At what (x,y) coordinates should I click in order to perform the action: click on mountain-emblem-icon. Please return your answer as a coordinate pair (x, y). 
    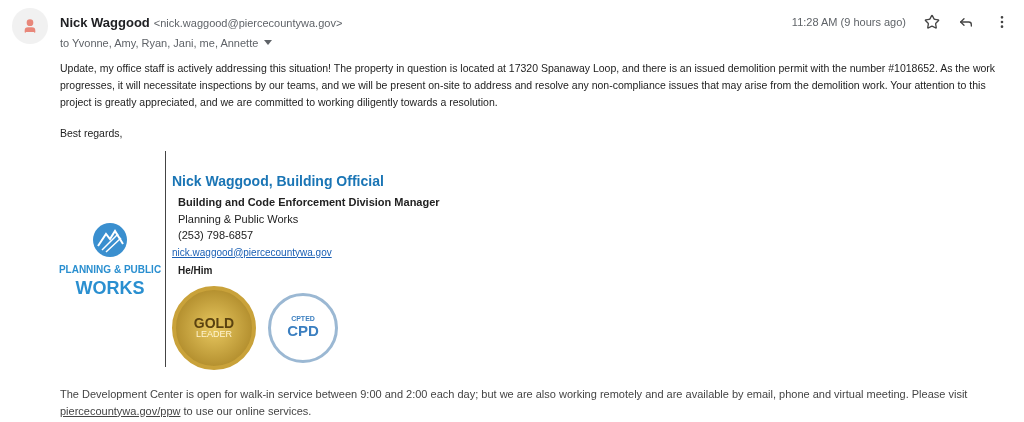
    Looking at the image, I should click on (110, 239).